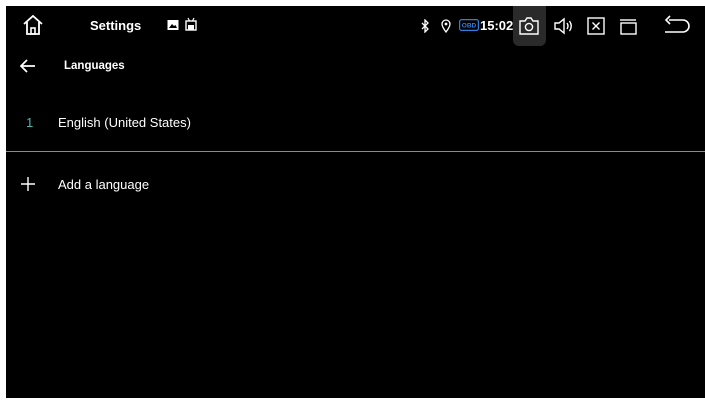 Image resolution: width=705 pixels, height=400 pixels. Describe the element at coordinates (677, 26) in the screenshot. I see `back-icon` at that location.